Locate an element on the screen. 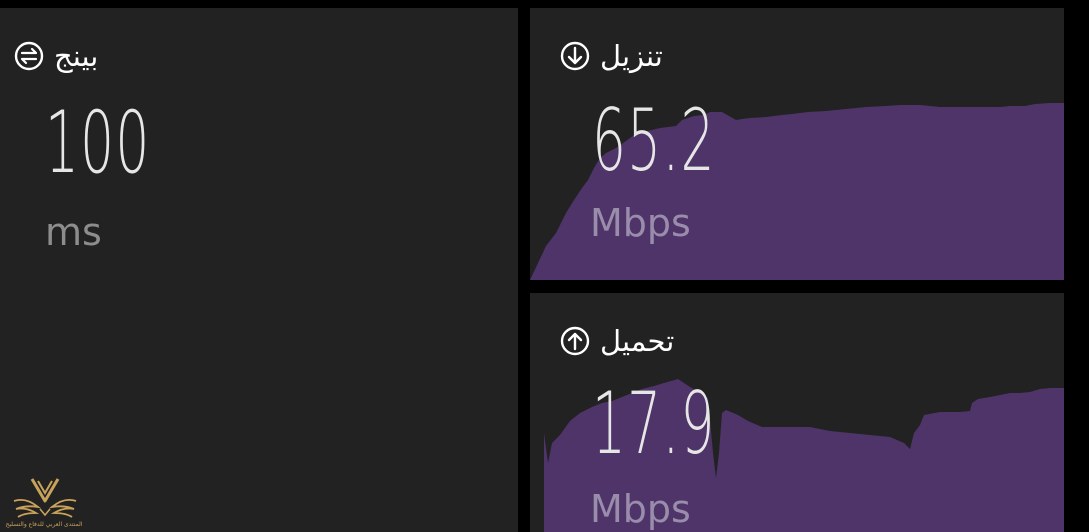 The image size is (1089, 532). download-label: تنزيل is located at coordinates (631, 55).